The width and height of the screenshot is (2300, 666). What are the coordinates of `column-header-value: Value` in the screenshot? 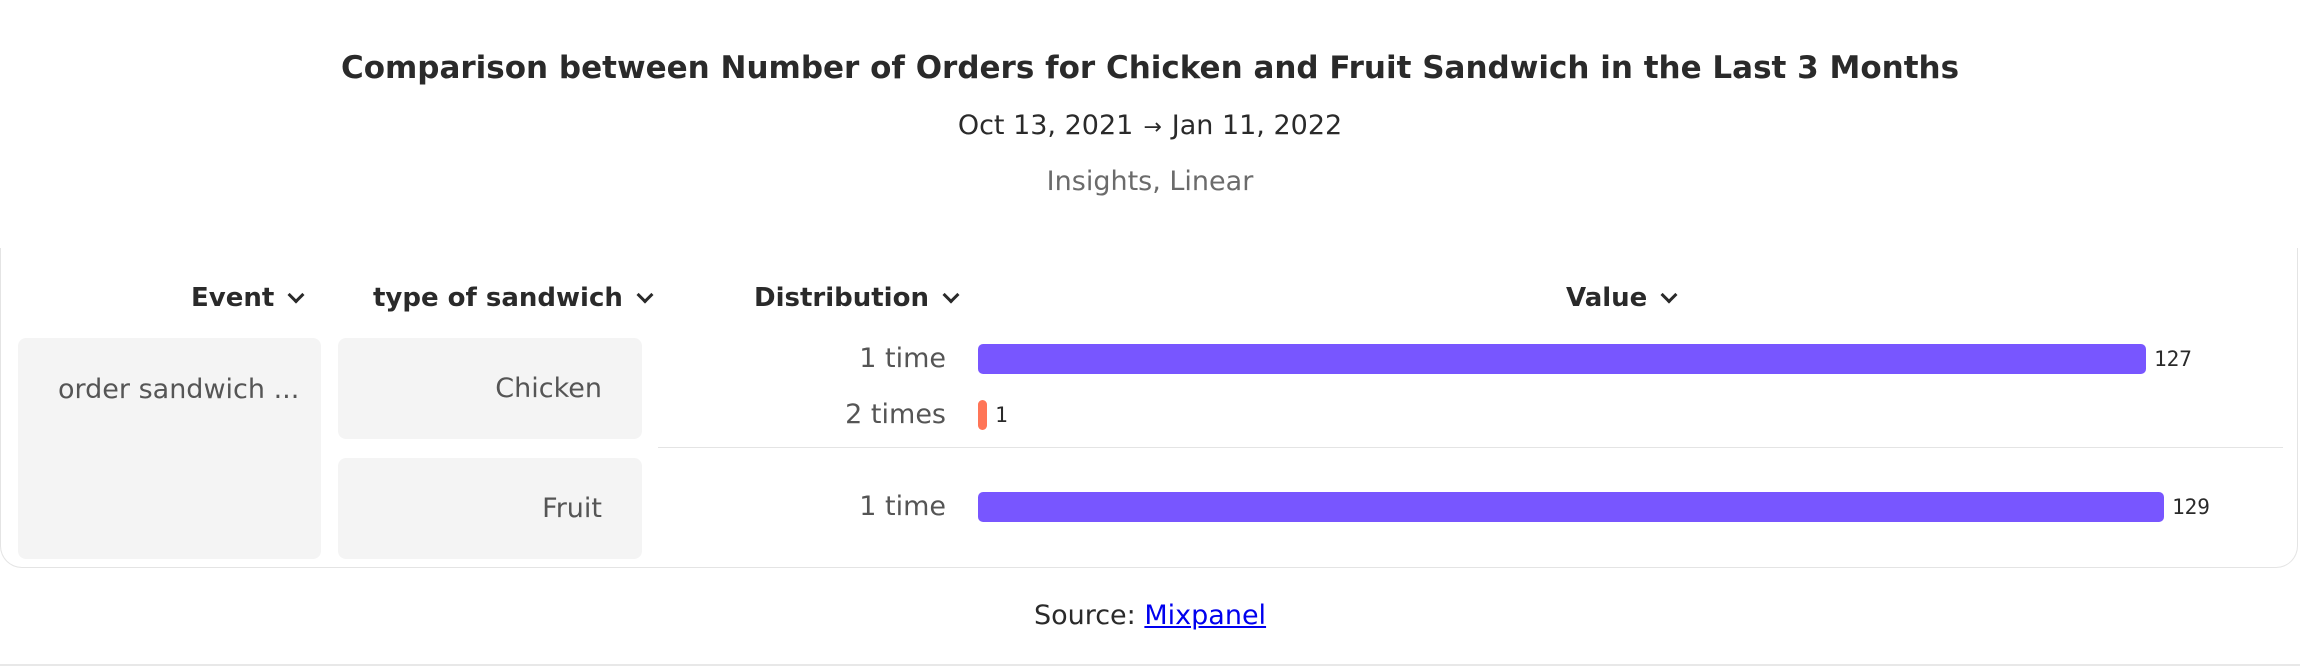 It's located at (1622, 298).